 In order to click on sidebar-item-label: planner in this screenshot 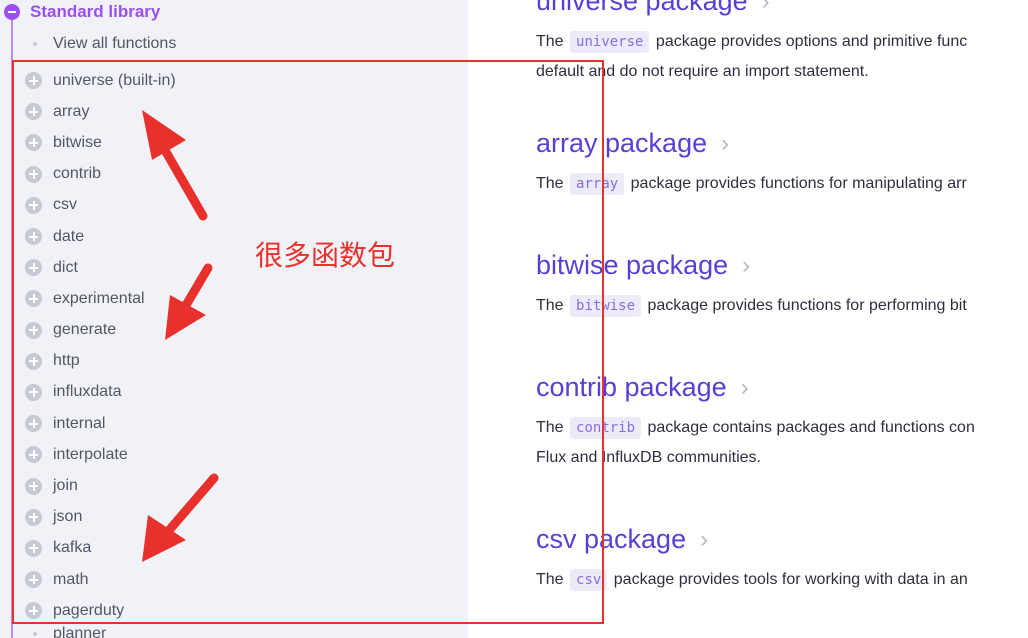, I will do `click(79, 631)`.